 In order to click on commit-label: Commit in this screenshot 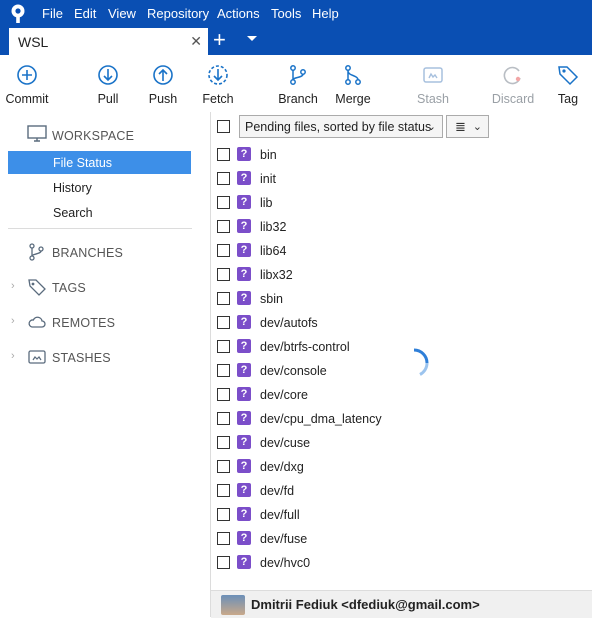, I will do `click(27, 99)`.